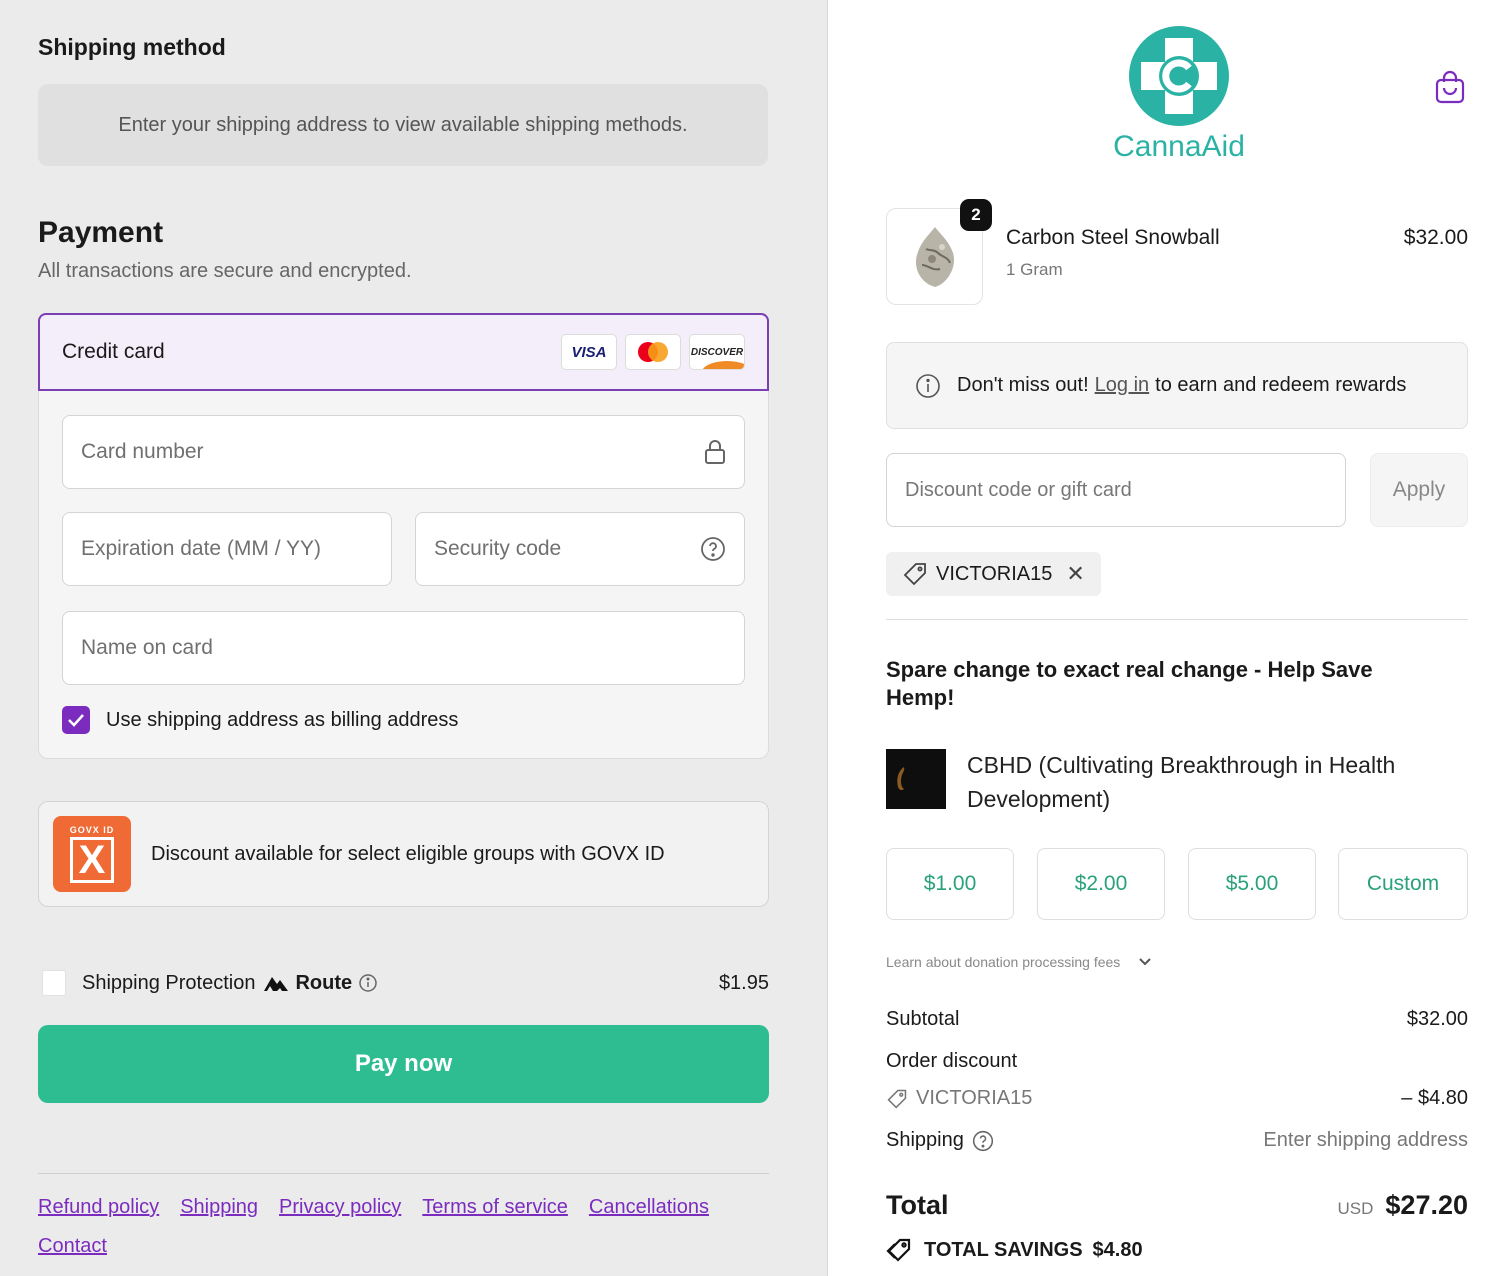 The width and height of the screenshot is (1500, 1276). I want to click on rewards-suffix: to earn and redeem rewards, so click(1281, 385).